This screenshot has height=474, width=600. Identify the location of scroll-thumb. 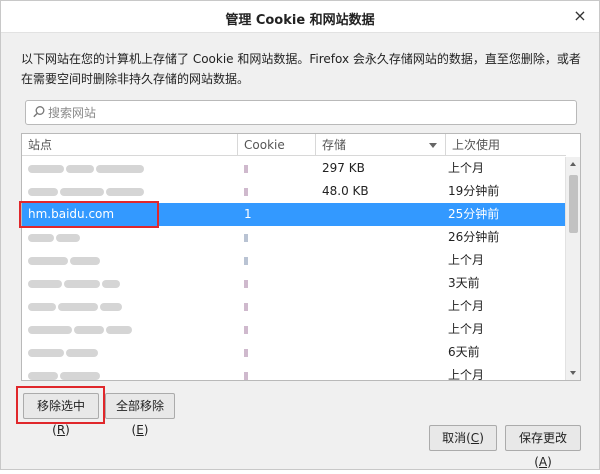
(573, 204).